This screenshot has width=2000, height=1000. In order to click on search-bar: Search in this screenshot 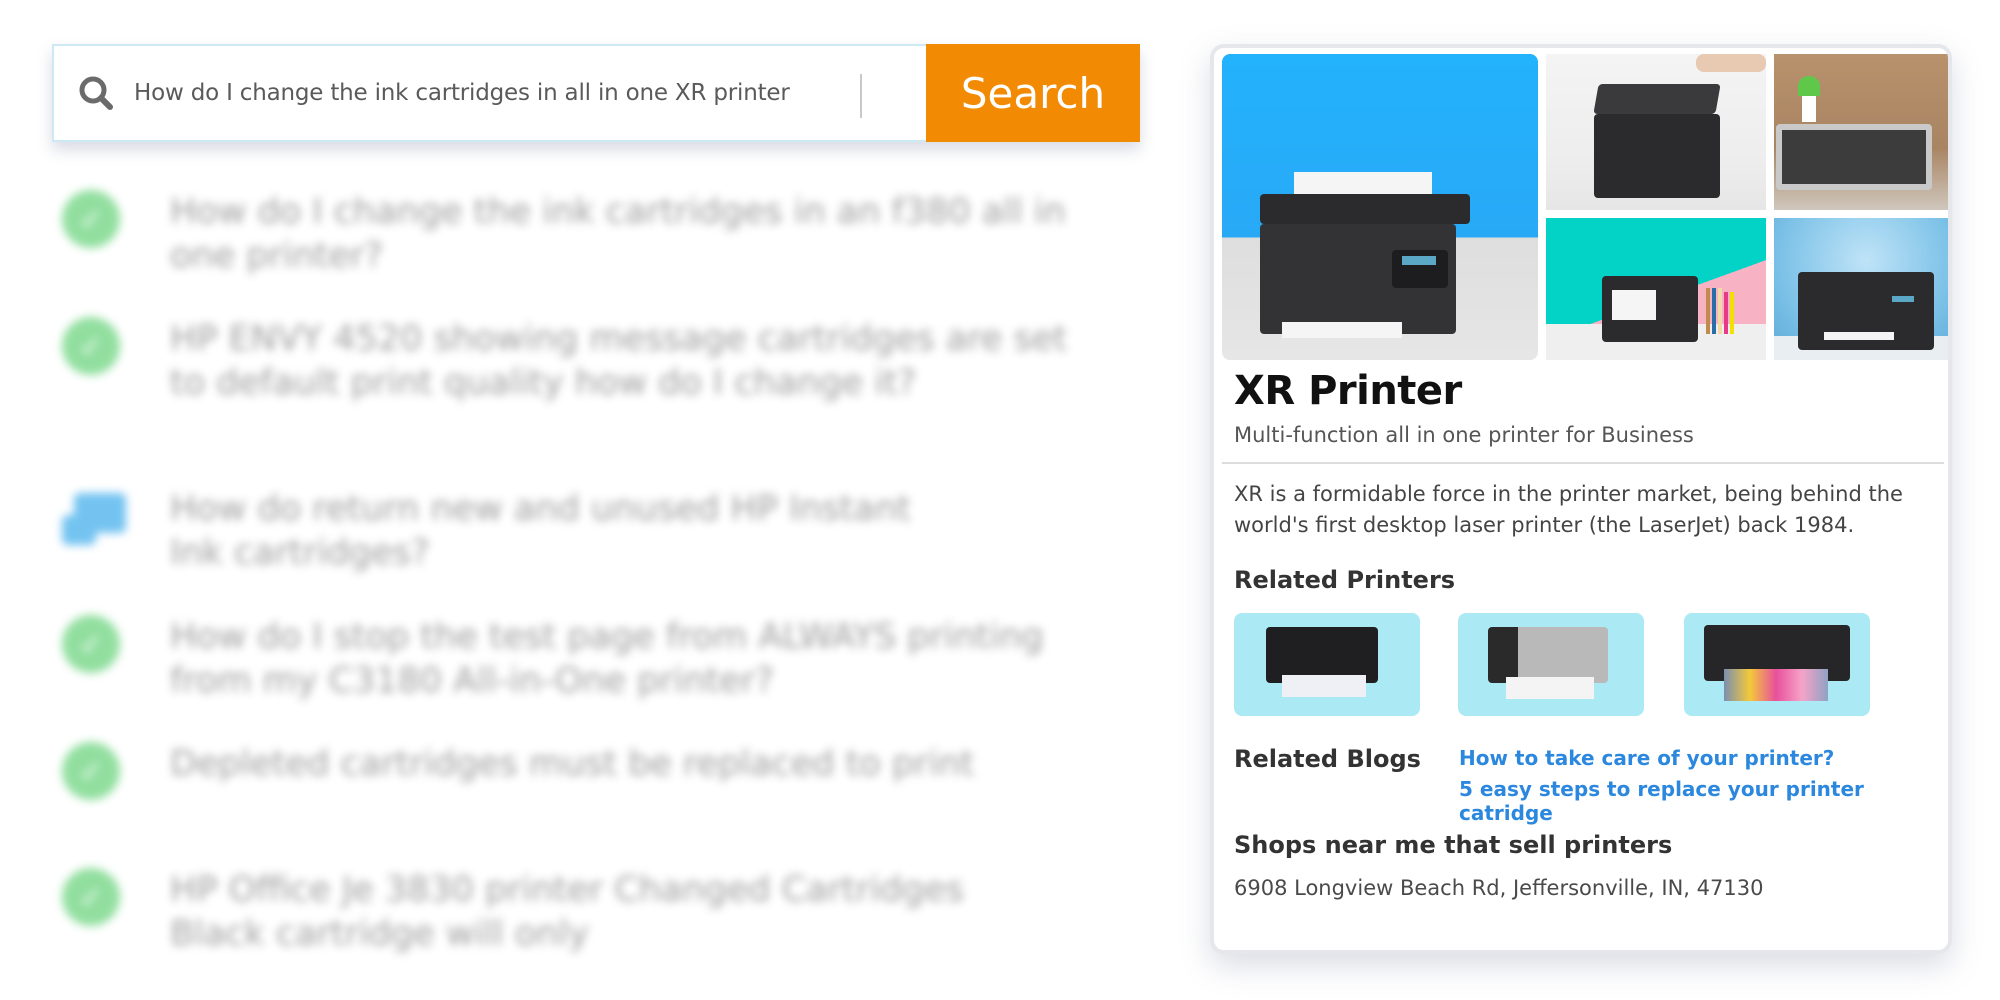, I will do `click(596, 93)`.